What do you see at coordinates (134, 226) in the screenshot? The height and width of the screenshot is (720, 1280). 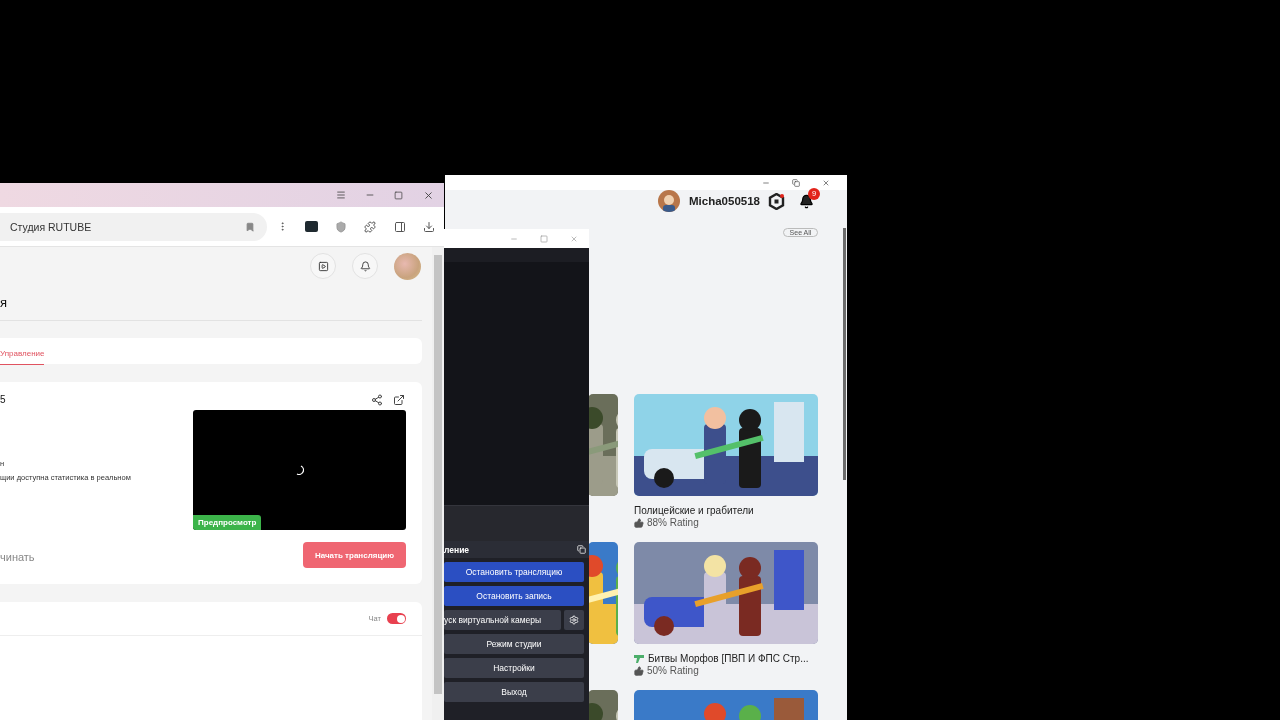 I see `address-field: Студия RUTUBE` at bounding box center [134, 226].